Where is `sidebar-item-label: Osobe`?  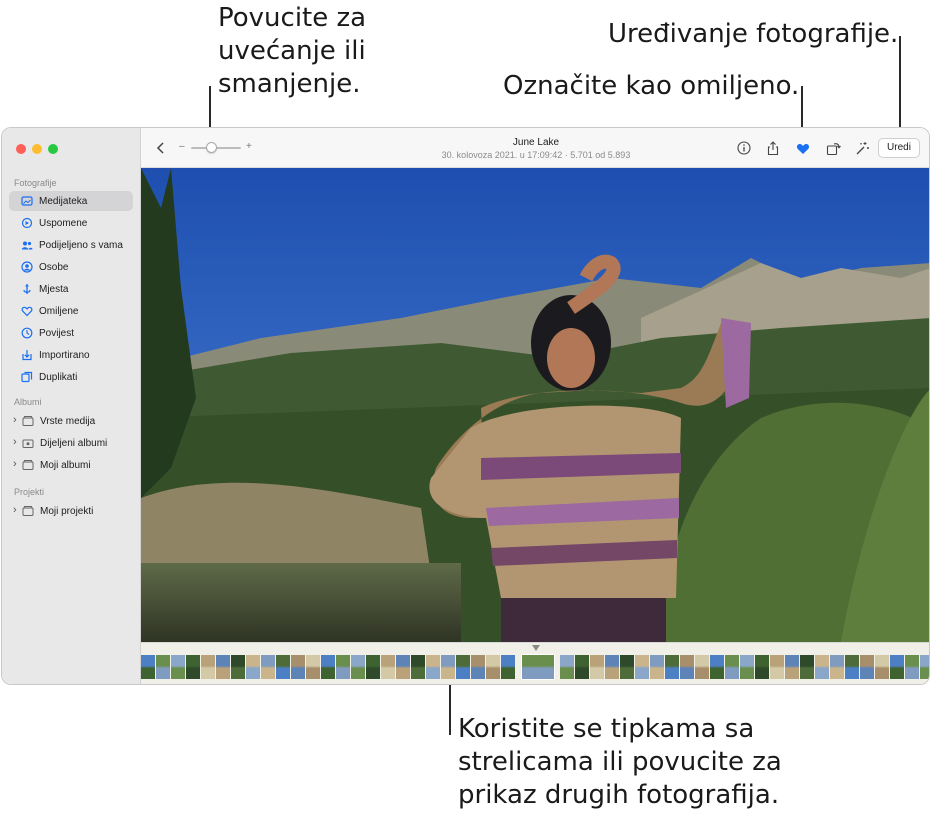
sidebar-item-label: Osobe is located at coordinates (54, 267).